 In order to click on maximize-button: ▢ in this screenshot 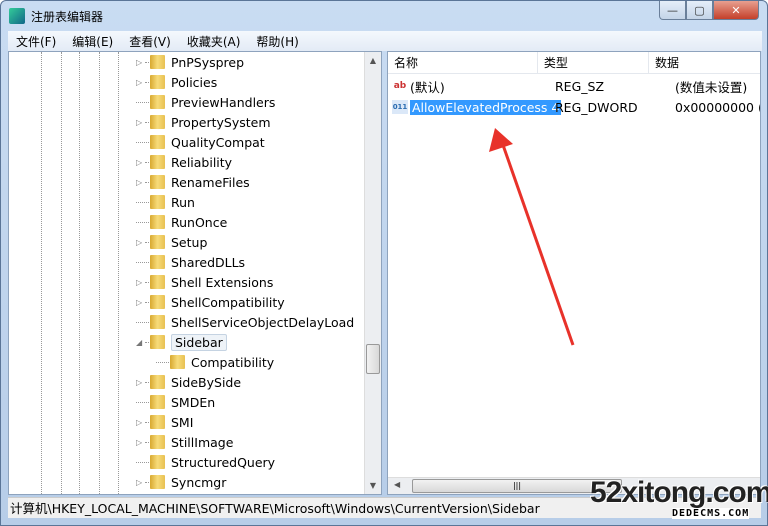, I will do `click(699, 10)`.